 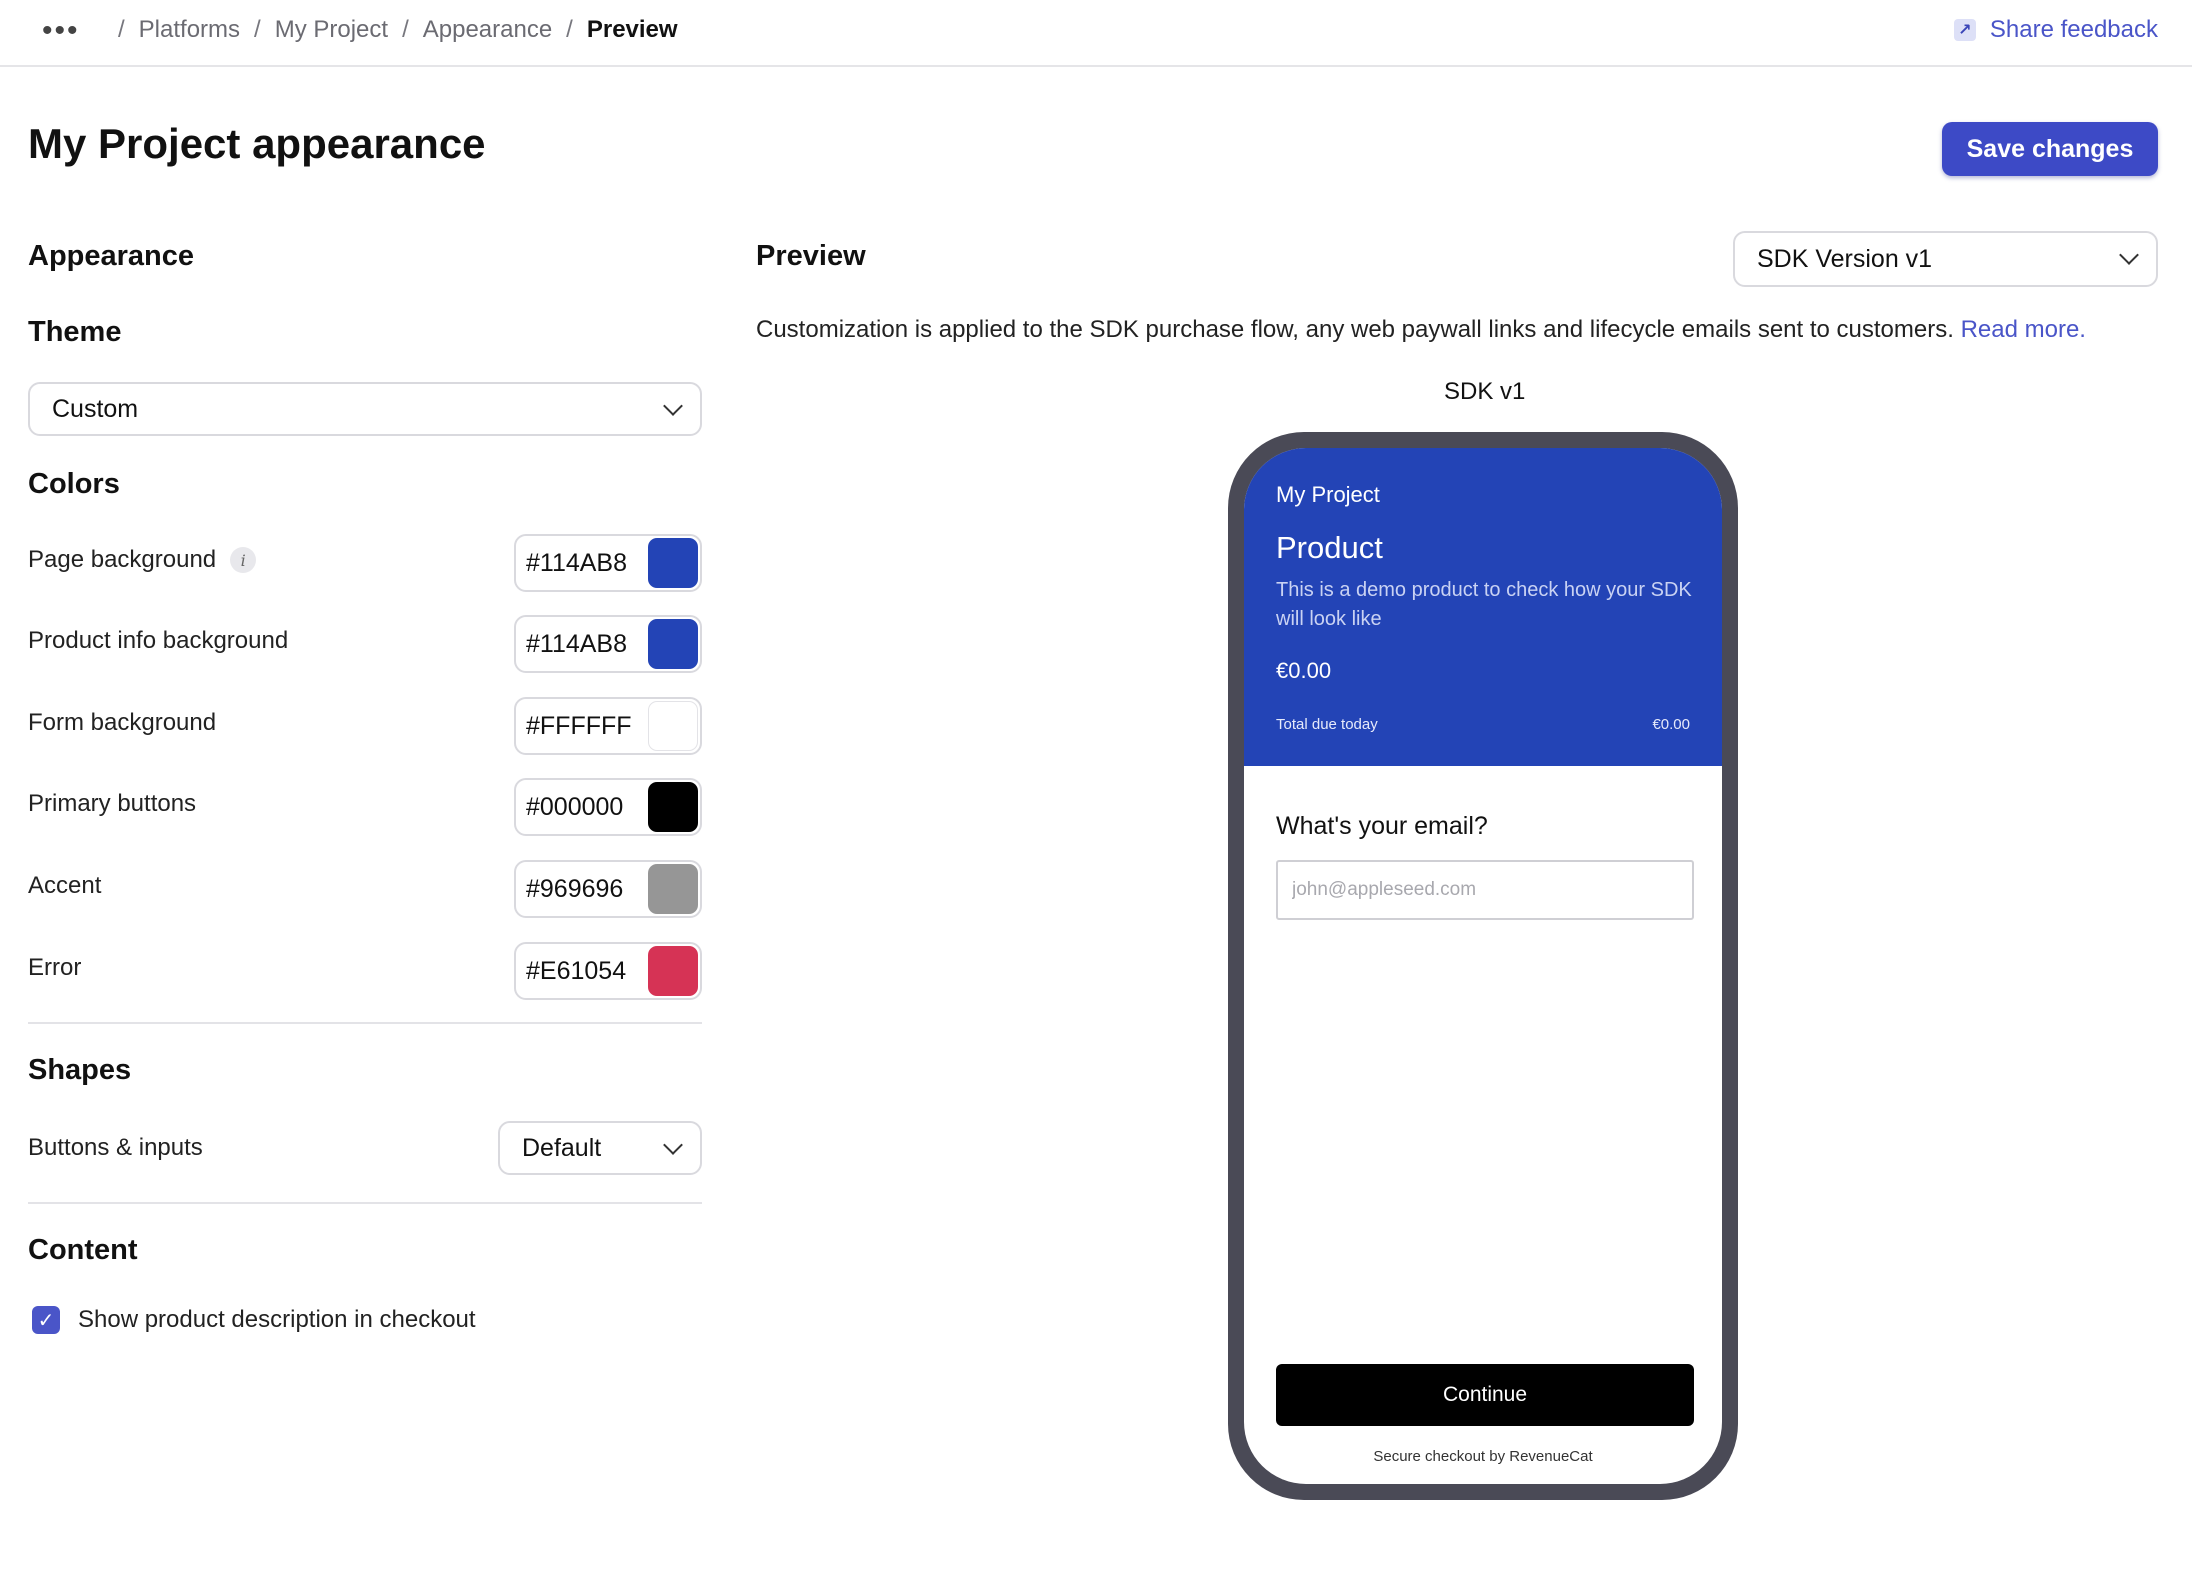 I want to click on phone-product-title: Product, so click(x=1329, y=547).